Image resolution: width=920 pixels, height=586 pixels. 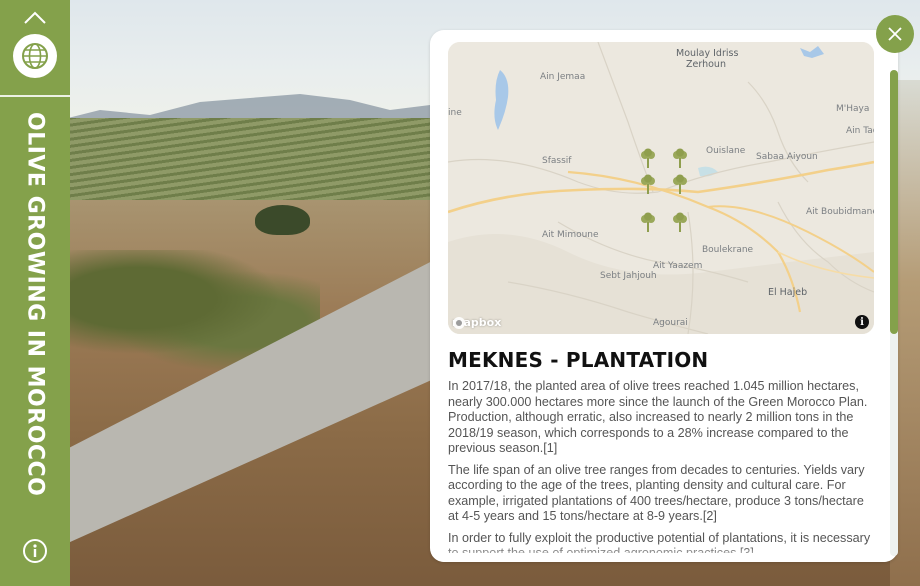 I want to click on map-label: Ouislane, so click(x=726, y=151).